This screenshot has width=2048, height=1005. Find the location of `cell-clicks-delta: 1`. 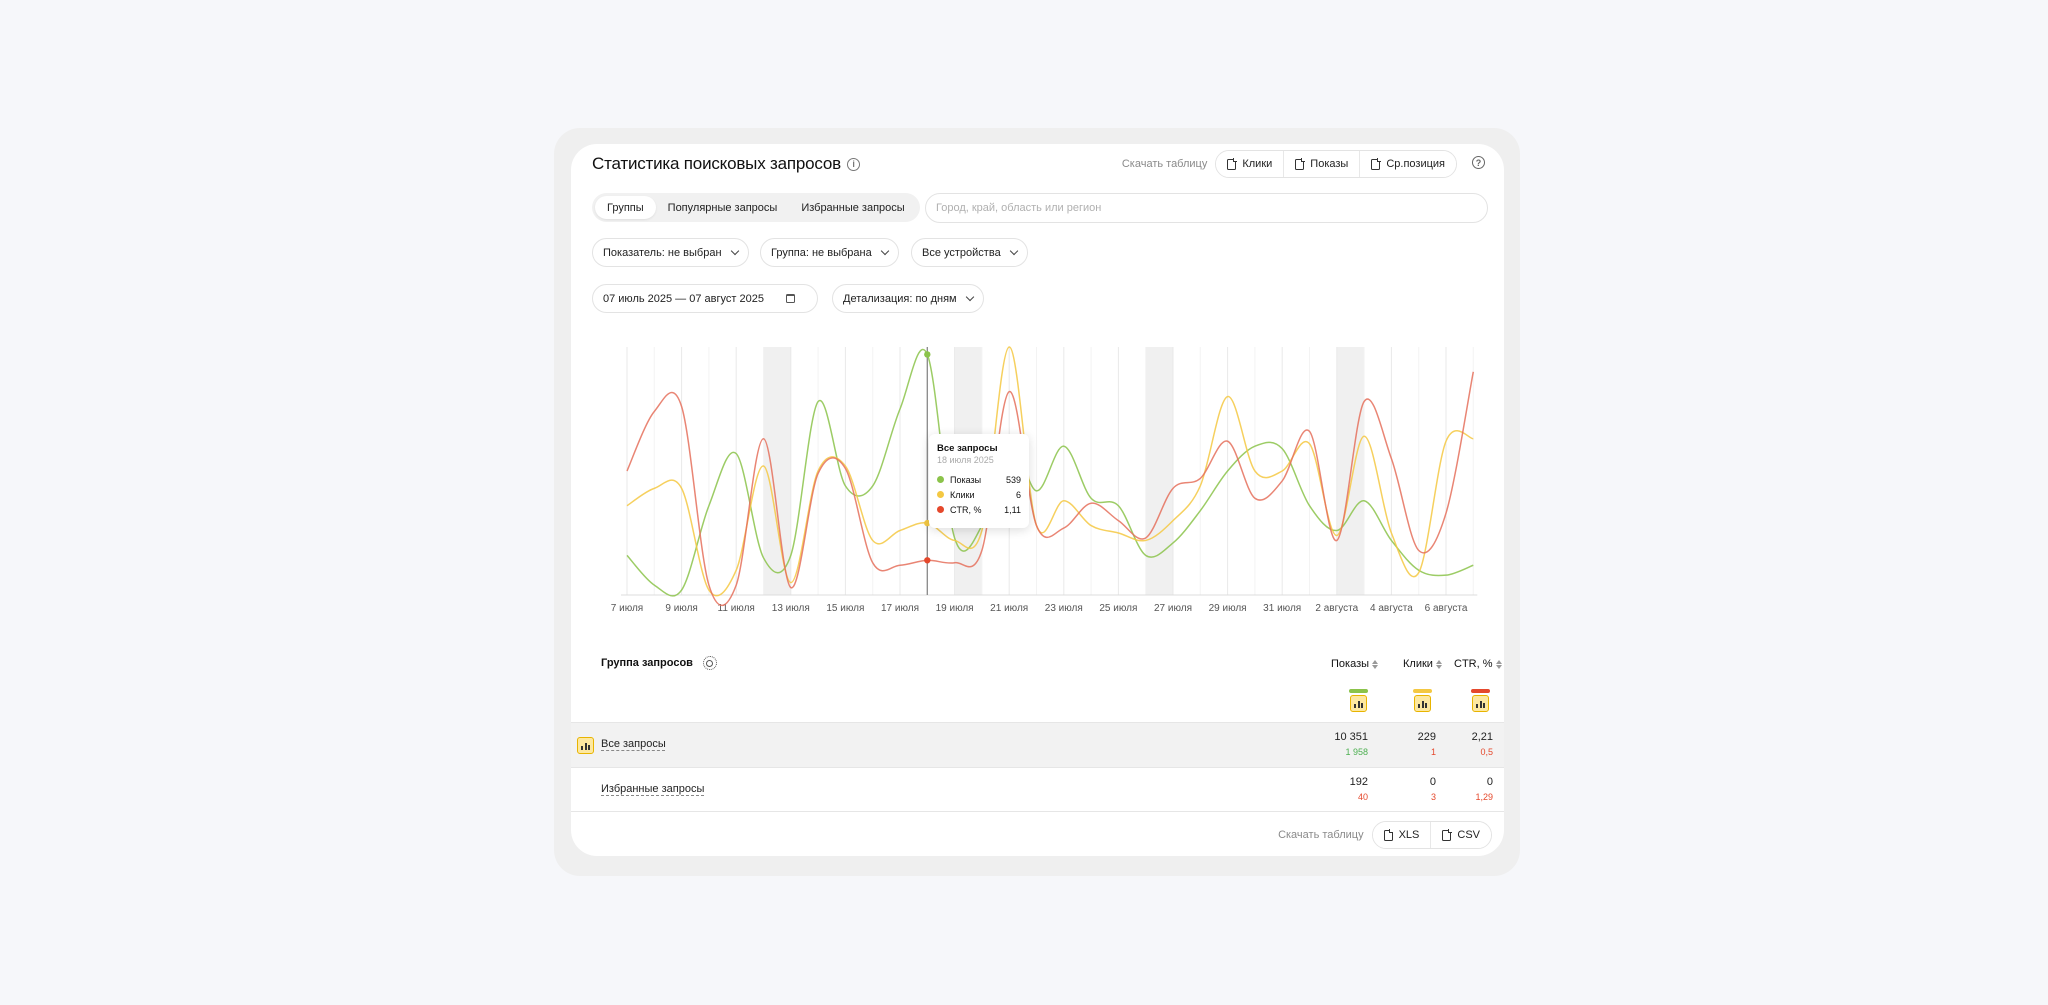

cell-clicks-delta: 1 is located at coordinates (1433, 752).